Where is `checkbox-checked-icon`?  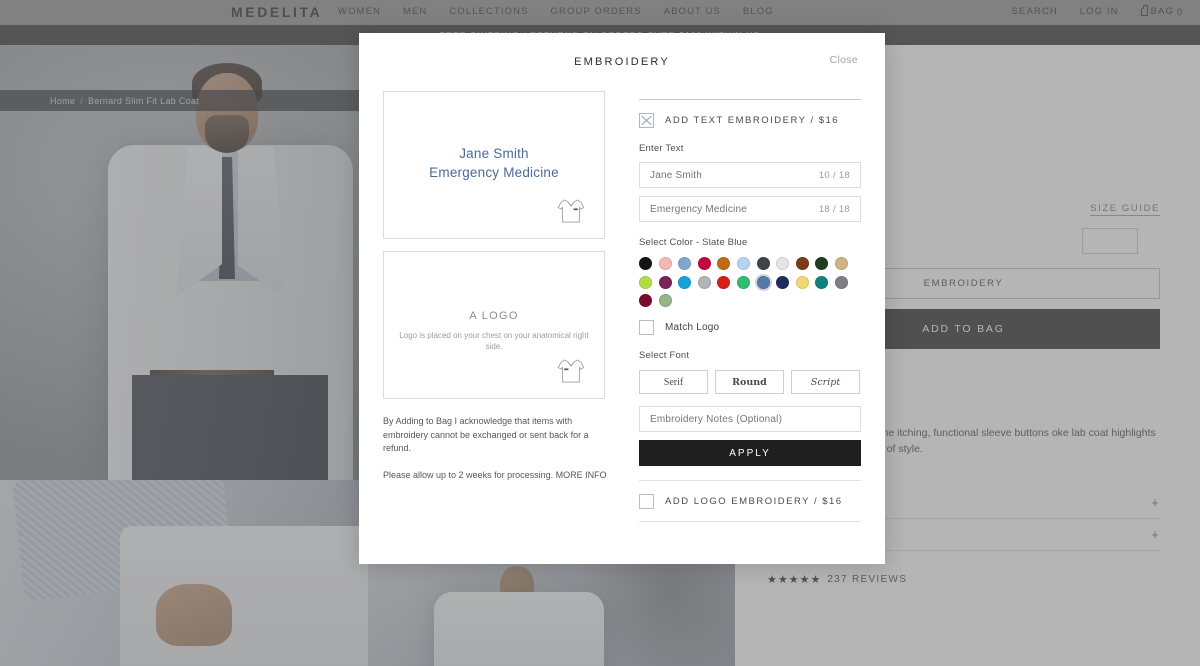 checkbox-checked-icon is located at coordinates (646, 120).